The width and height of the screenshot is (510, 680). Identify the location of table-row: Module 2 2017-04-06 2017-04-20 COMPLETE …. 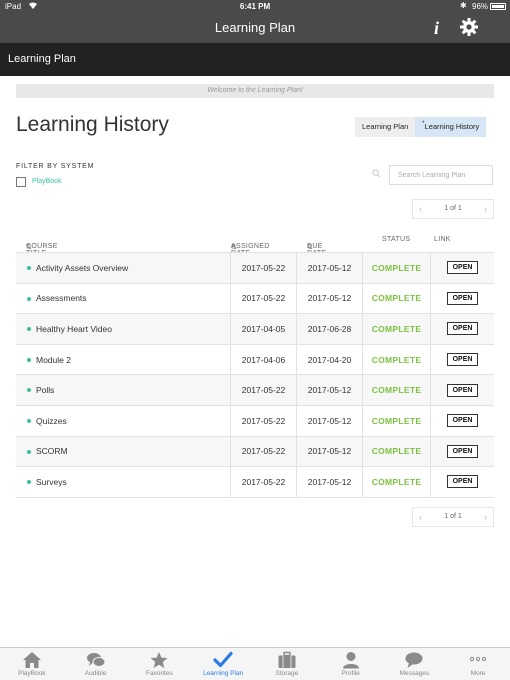
(255, 359).